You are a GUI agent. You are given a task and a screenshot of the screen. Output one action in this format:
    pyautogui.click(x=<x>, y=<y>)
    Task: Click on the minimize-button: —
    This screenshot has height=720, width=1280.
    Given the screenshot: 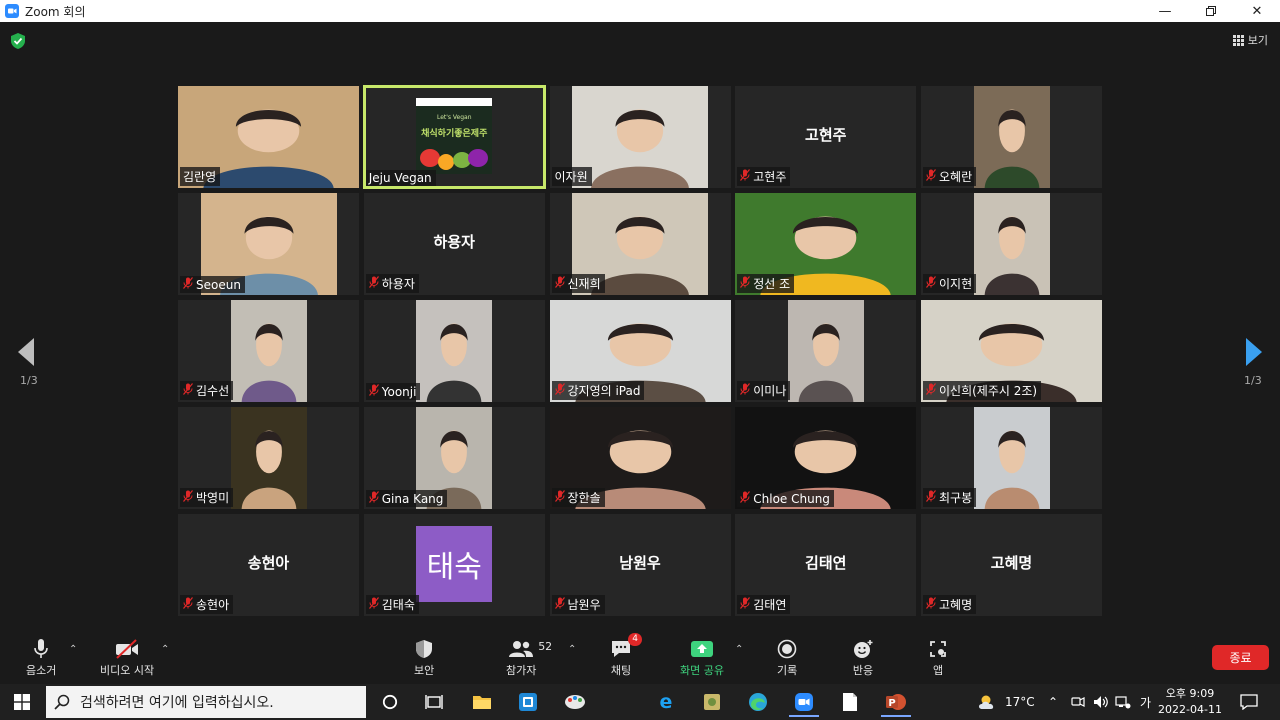 What is the action you would take?
    pyautogui.click(x=1165, y=11)
    